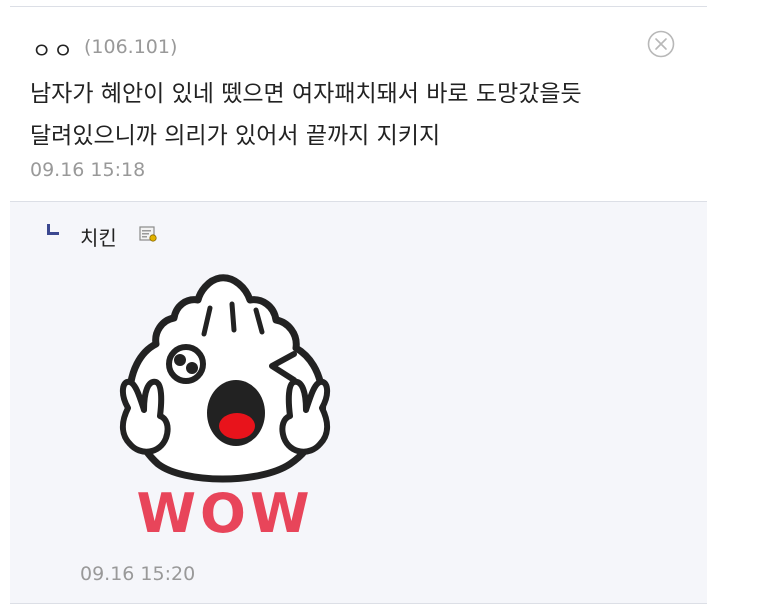 This screenshot has height=608, width=774. Describe the element at coordinates (53, 50) in the screenshot. I see `comment-nickname: ㅇㅇ` at that location.